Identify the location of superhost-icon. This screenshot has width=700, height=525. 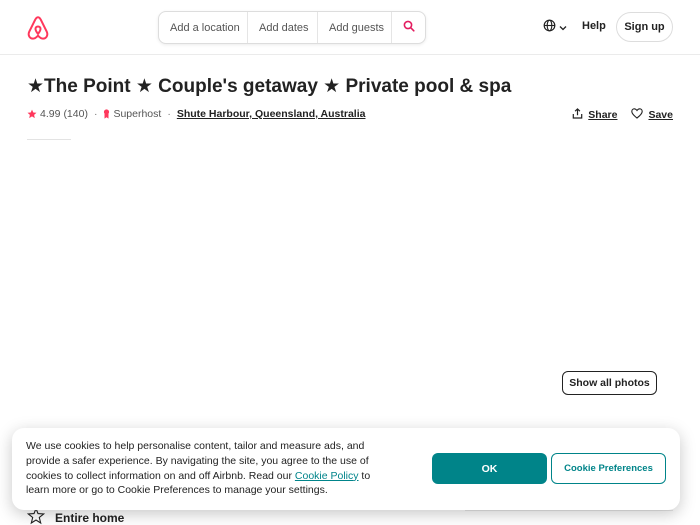
(106, 114).